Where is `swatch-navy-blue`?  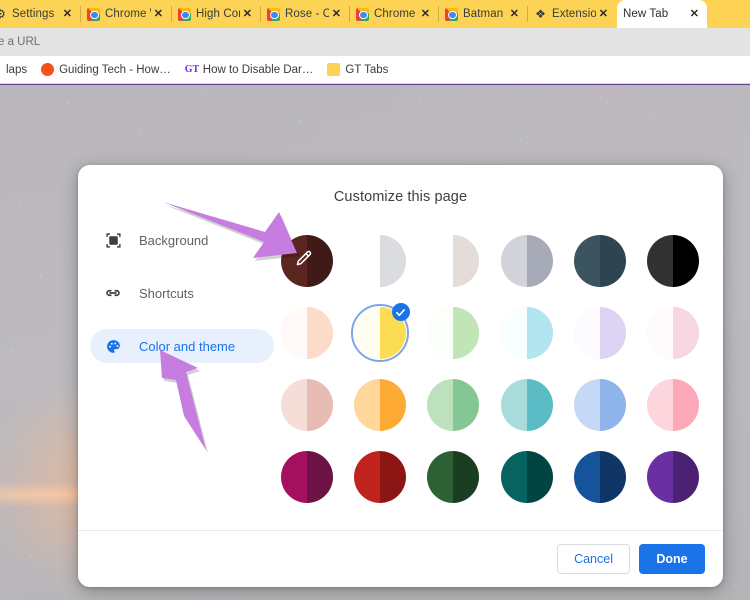 swatch-navy-blue is located at coordinates (600, 477).